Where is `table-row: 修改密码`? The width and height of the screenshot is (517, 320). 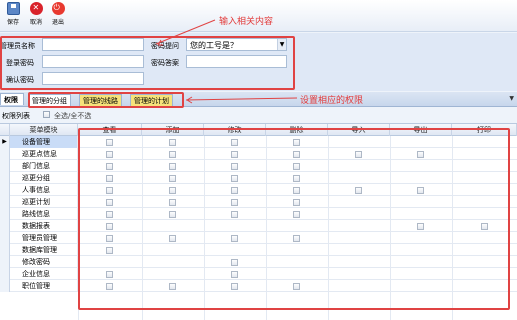
table-row: 修改密码 is located at coordinates (258, 262).